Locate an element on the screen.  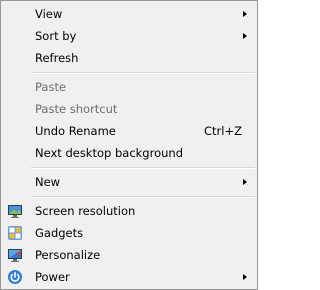
menu-item-label: Power is located at coordinates (52, 277).